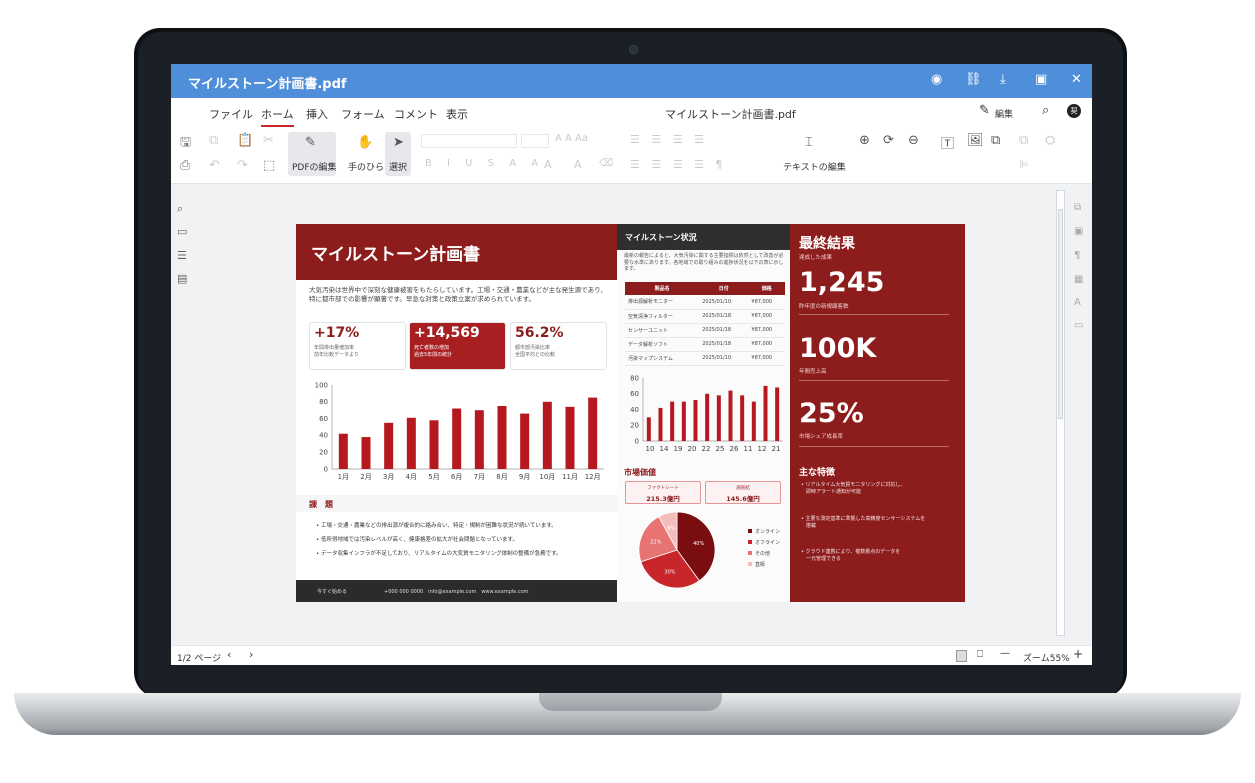 The width and height of the screenshot is (1255, 783). Describe the element at coordinates (1045, 110) in the screenshot. I see `search-icon: ⌕` at that location.